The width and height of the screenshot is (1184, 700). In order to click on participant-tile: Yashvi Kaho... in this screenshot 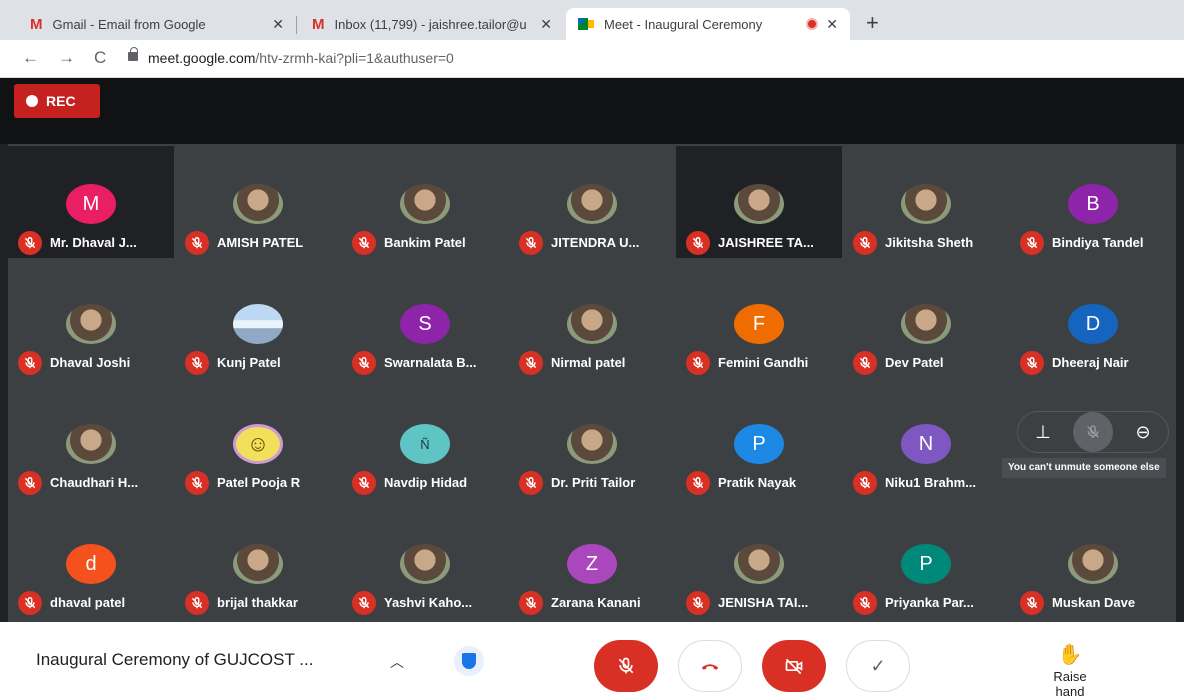, I will do `click(425, 562)`.